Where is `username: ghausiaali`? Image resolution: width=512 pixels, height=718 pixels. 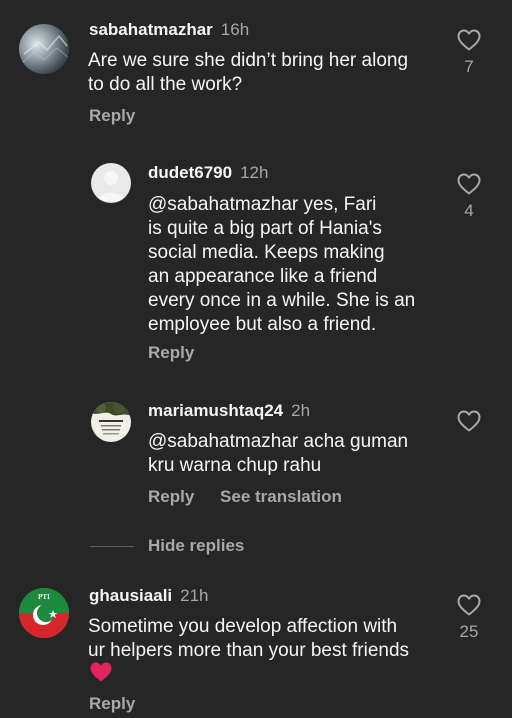 username: ghausiaali is located at coordinates (130, 595).